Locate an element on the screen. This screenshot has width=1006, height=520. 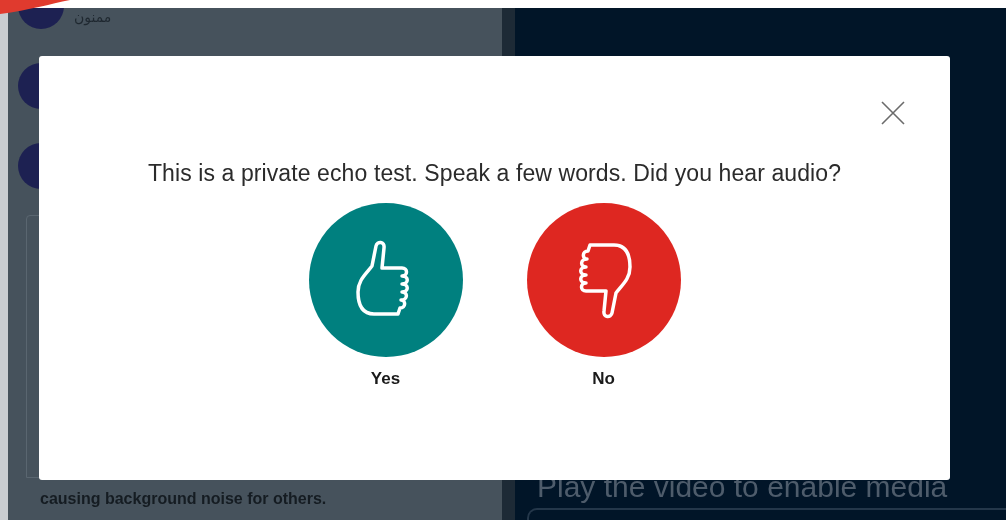
corner-badge is located at coordinates (35, 7).